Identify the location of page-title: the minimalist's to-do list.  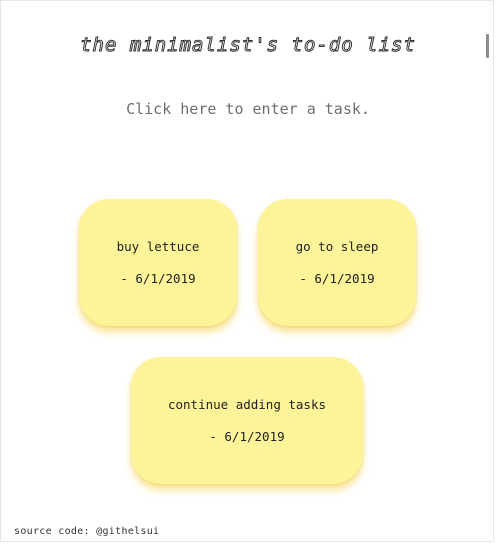
(248, 45).